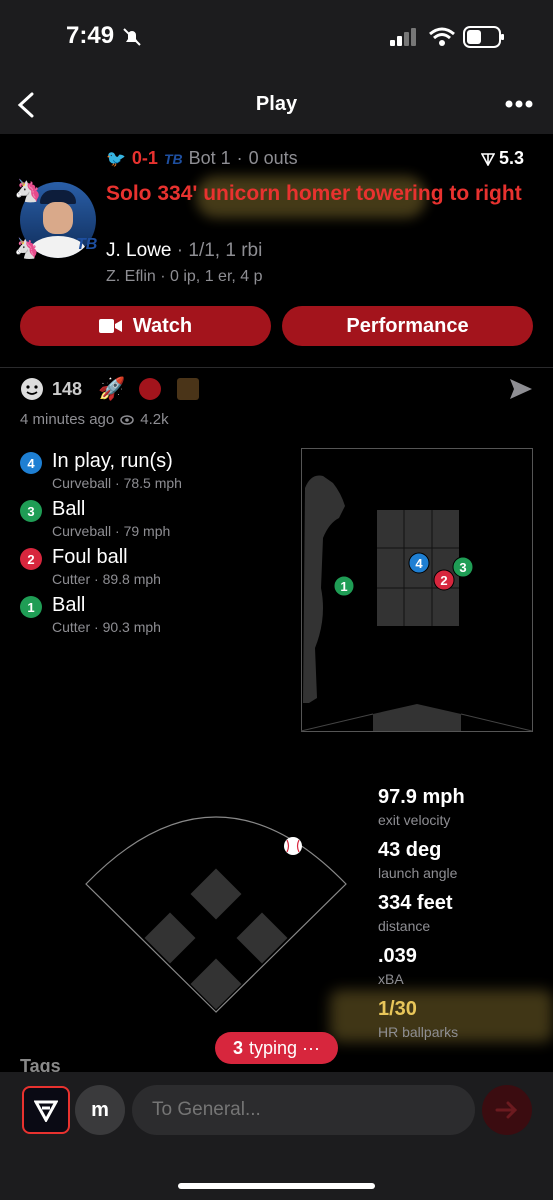 The image size is (553, 1200). I want to click on video-camera-icon, so click(110, 326).